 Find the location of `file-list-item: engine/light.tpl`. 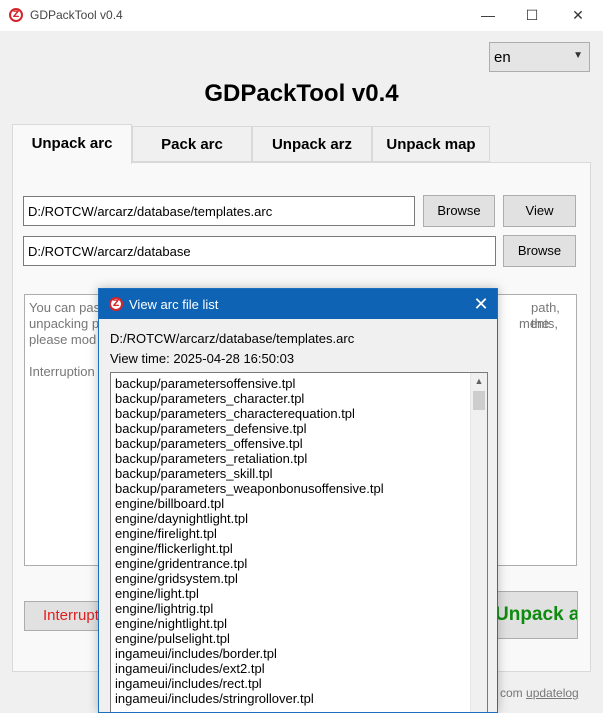

file-list-item: engine/light.tpl is located at coordinates (290, 593).